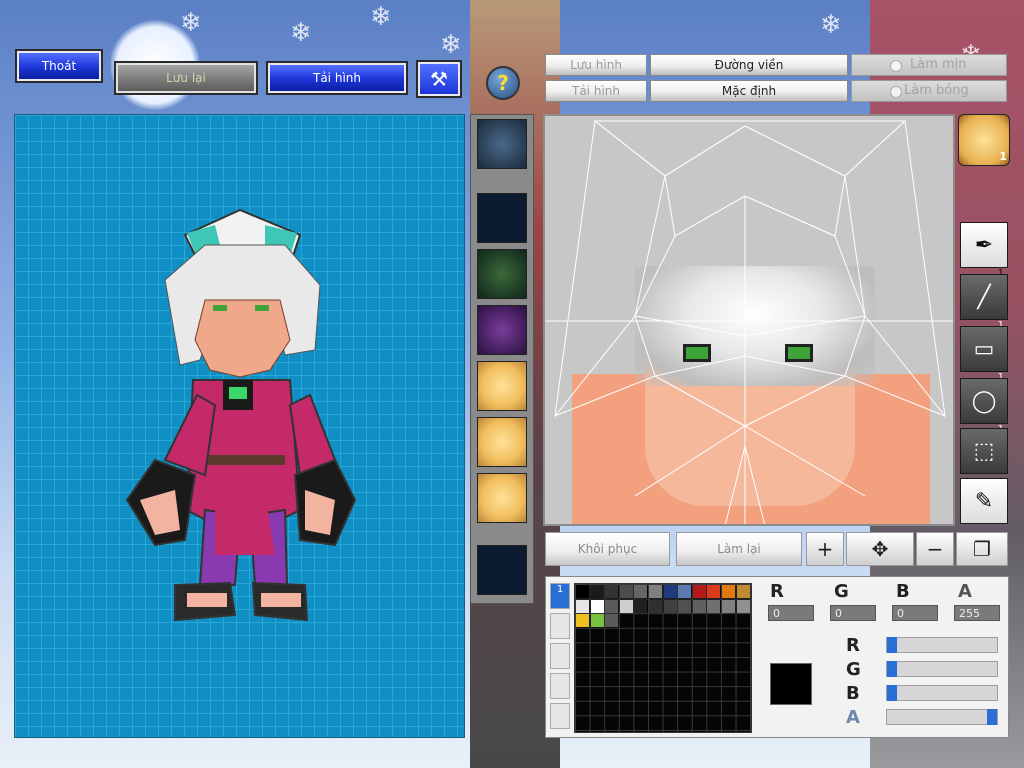 This screenshot has width=1024, height=768. Describe the element at coordinates (739, 549) in the screenshot. I see `redo-button: Làm lại` at that location.